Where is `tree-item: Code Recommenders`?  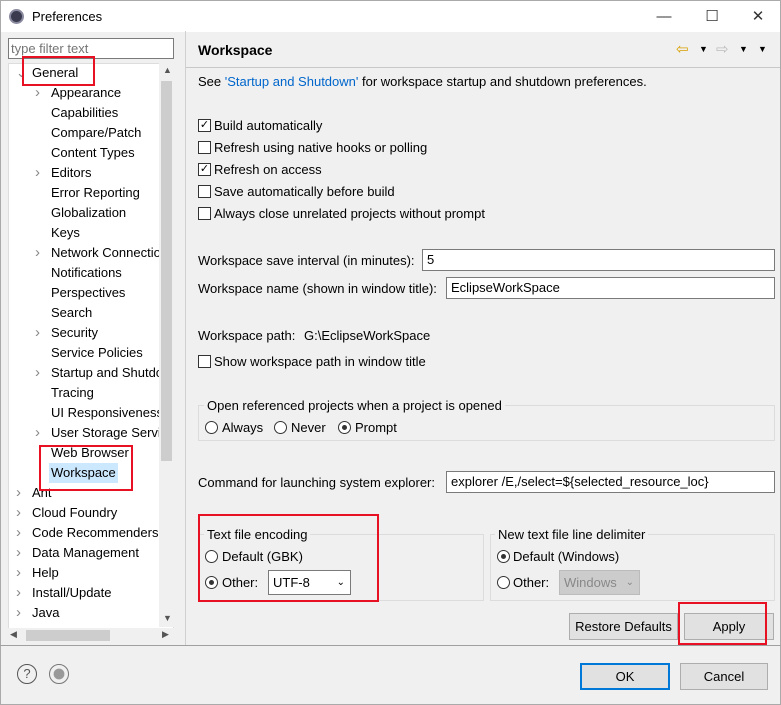 tree-item: Code Recommenders is located at coordinates (94, 533).